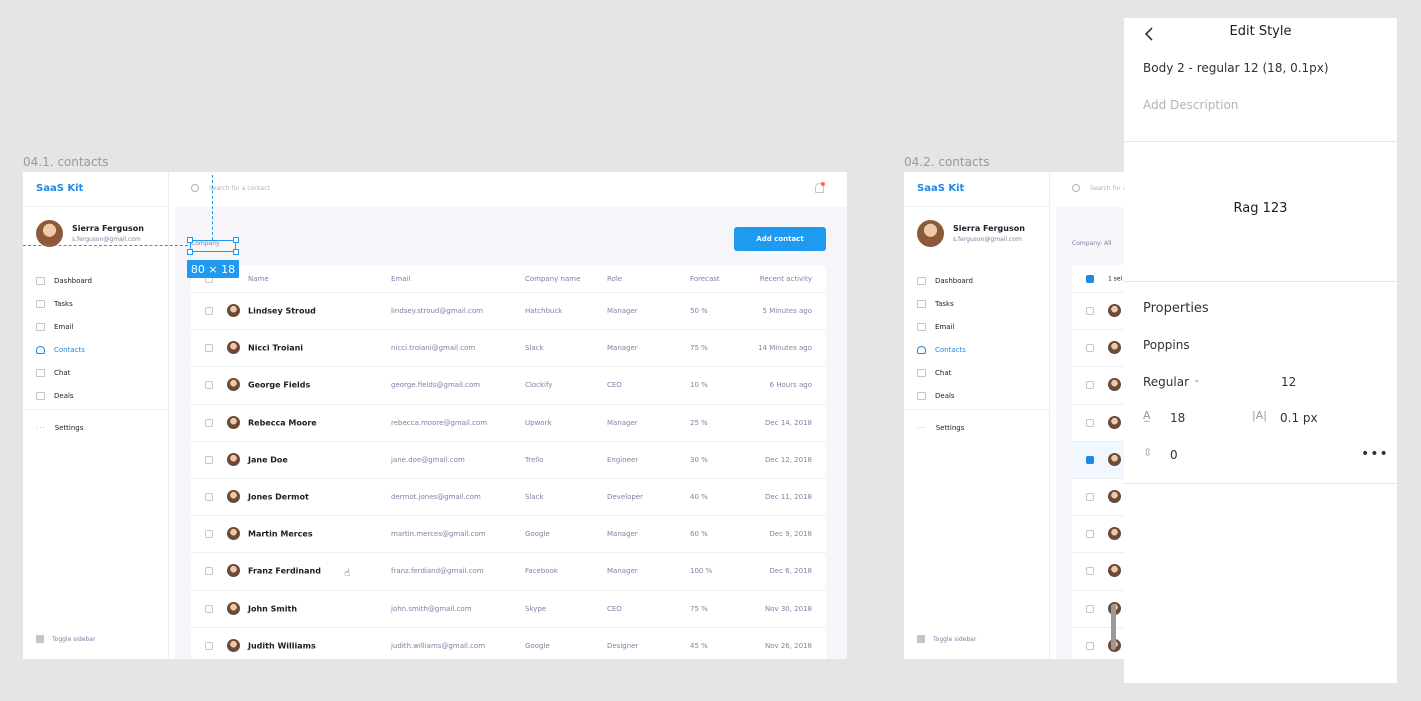  What do you see at coordinates (436, 385) in the screenshot?
I see `contact-email: george.fields@gmail.com` at bounding box center [436, 385].